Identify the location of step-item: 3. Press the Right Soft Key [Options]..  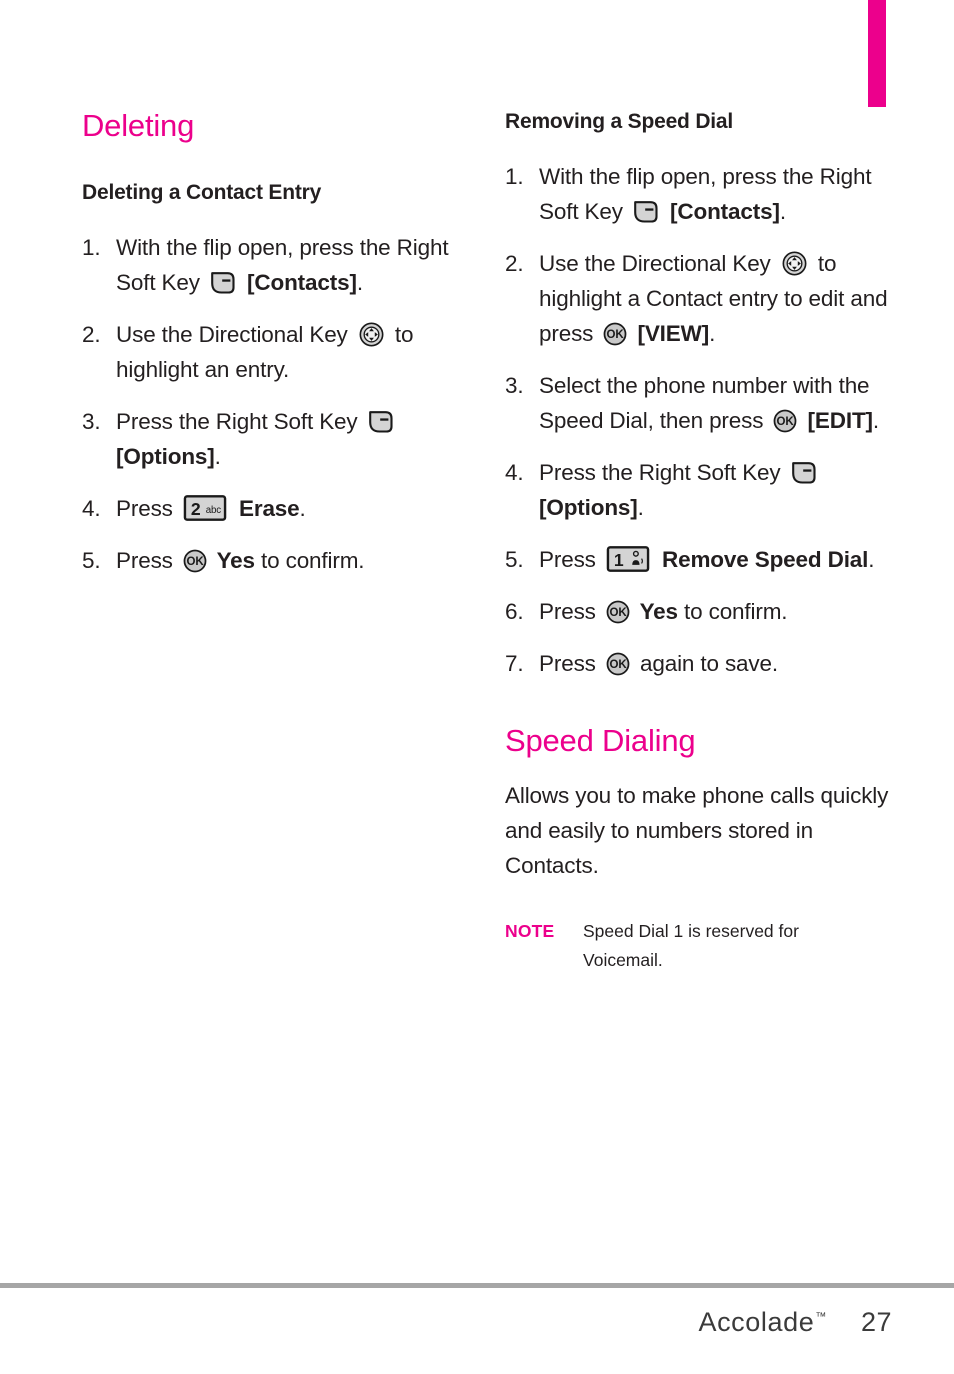
(282, 439).